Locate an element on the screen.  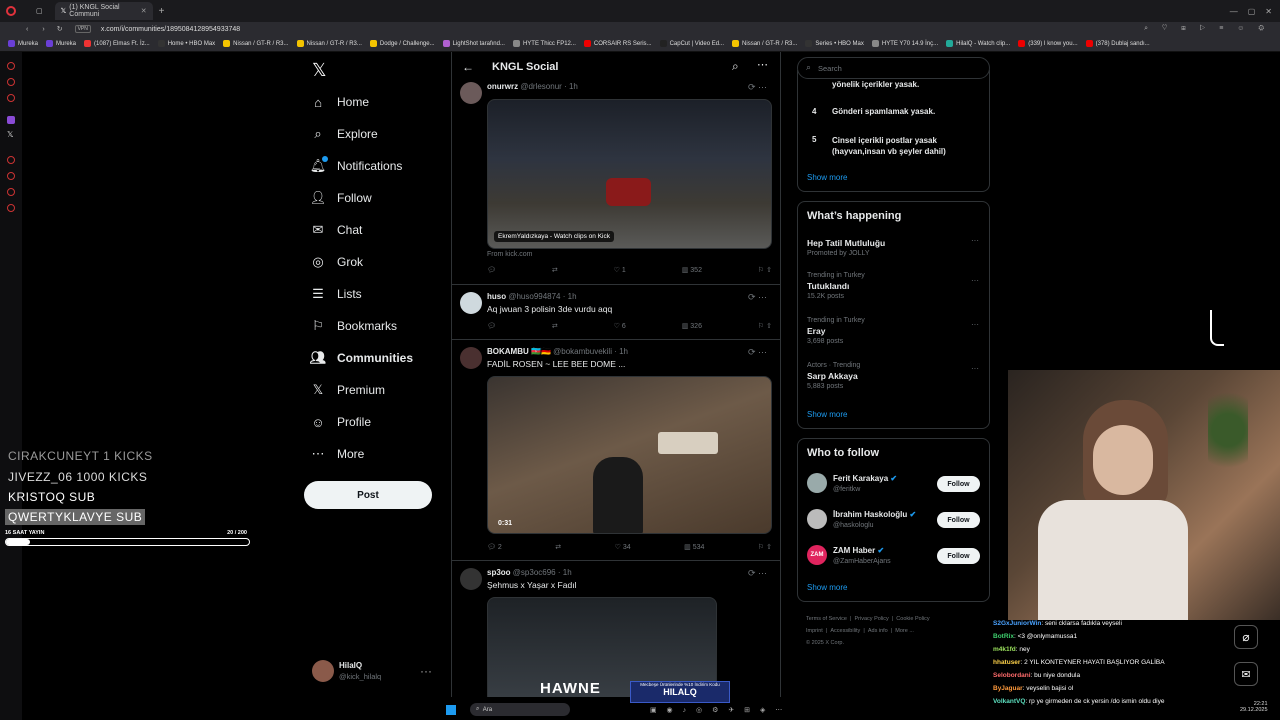
like-icon: ♡ 34 is located at coordinates (623, 547).